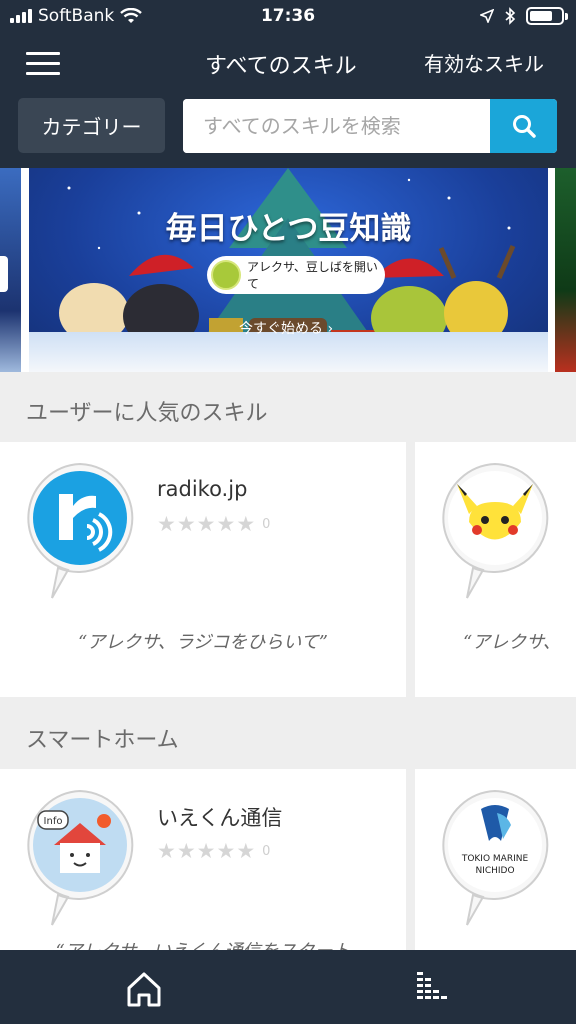 The width and height of the screenshot is (576, 1024). I want to click on banner-speech-bubble: アレクサ、豆しばを開いて, so click(296, 275).